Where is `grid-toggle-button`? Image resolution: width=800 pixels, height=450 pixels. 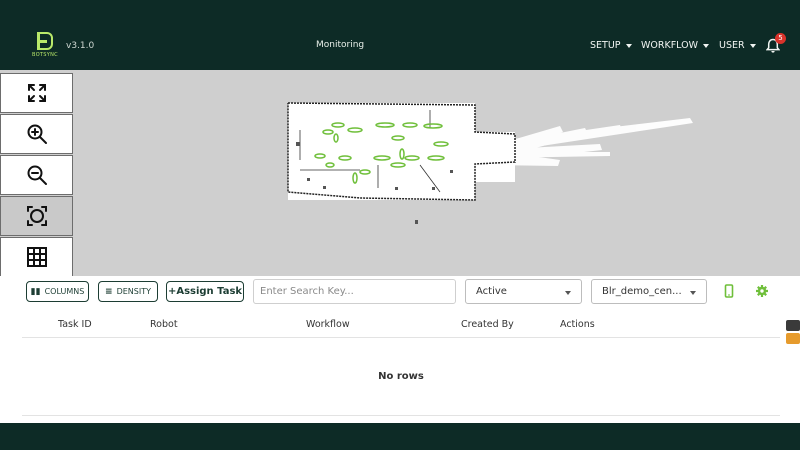
grid-toggle-button is located at coordinates (36, 257).